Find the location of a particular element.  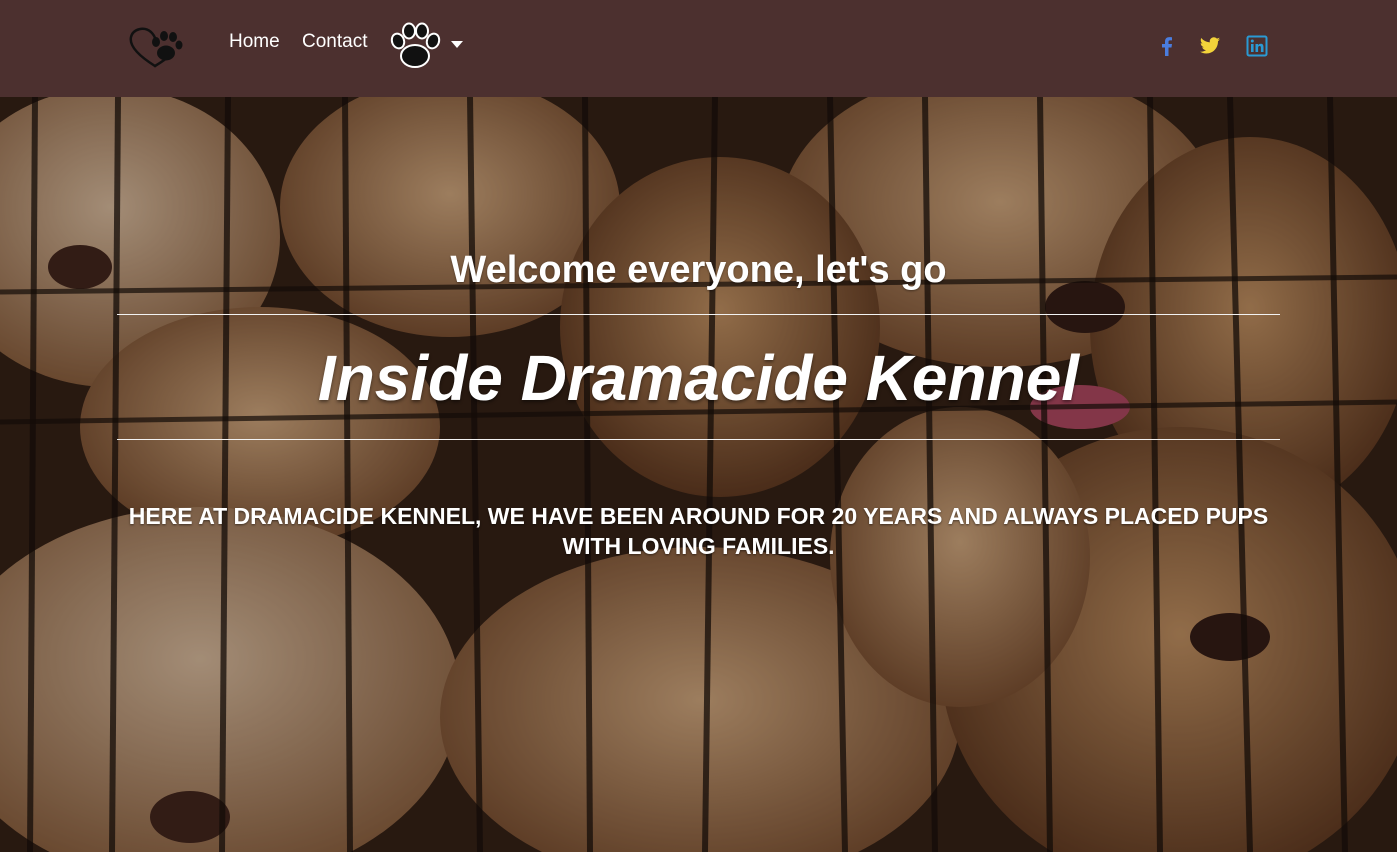

navbar: Home Contact is located at coordinates (698, 48).